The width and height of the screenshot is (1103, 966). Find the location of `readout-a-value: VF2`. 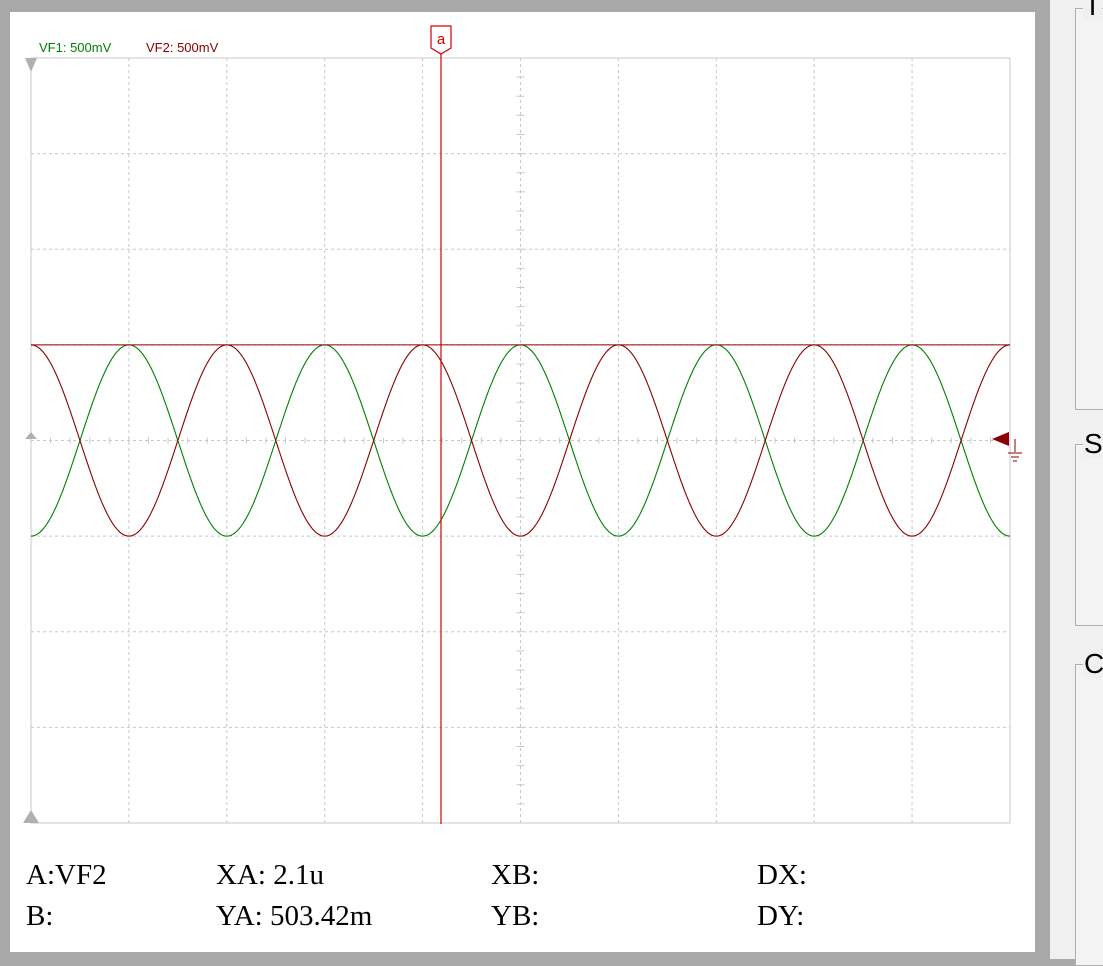

readout-a-value: VF2 is located at coordinates (81, 875).